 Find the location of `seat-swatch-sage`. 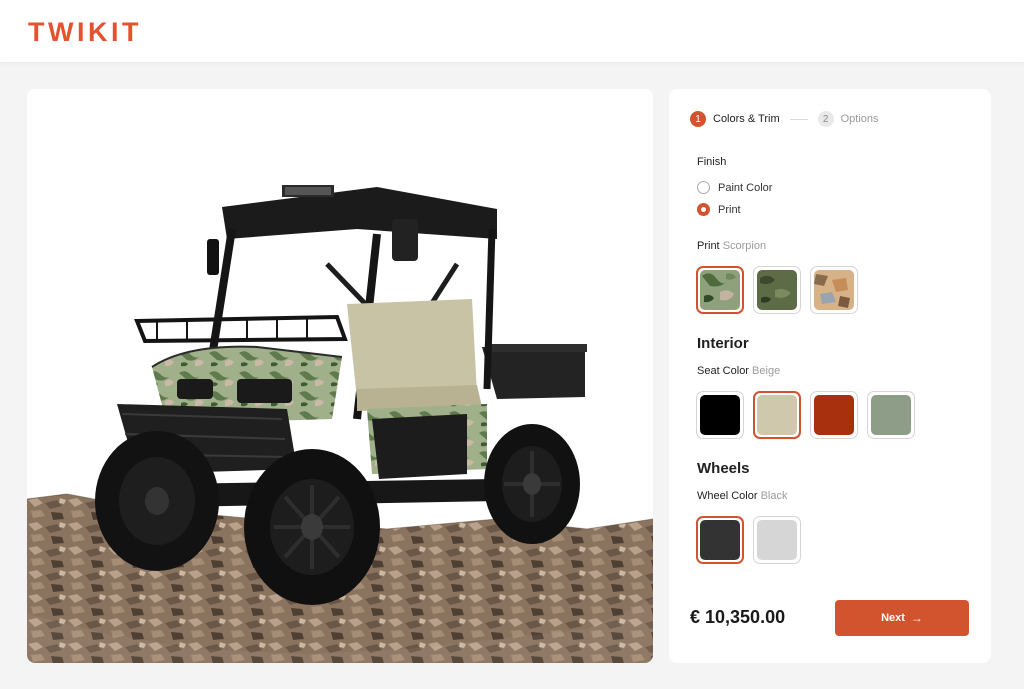

seat-swatch-sage is located at coordinates (891, 415).